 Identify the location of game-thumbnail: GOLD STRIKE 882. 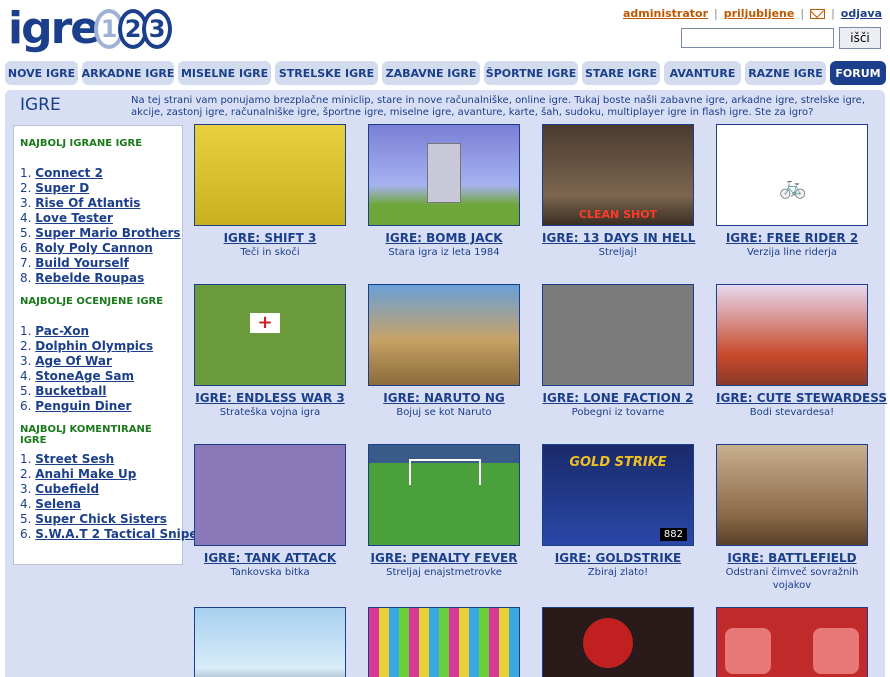
(618, 495).